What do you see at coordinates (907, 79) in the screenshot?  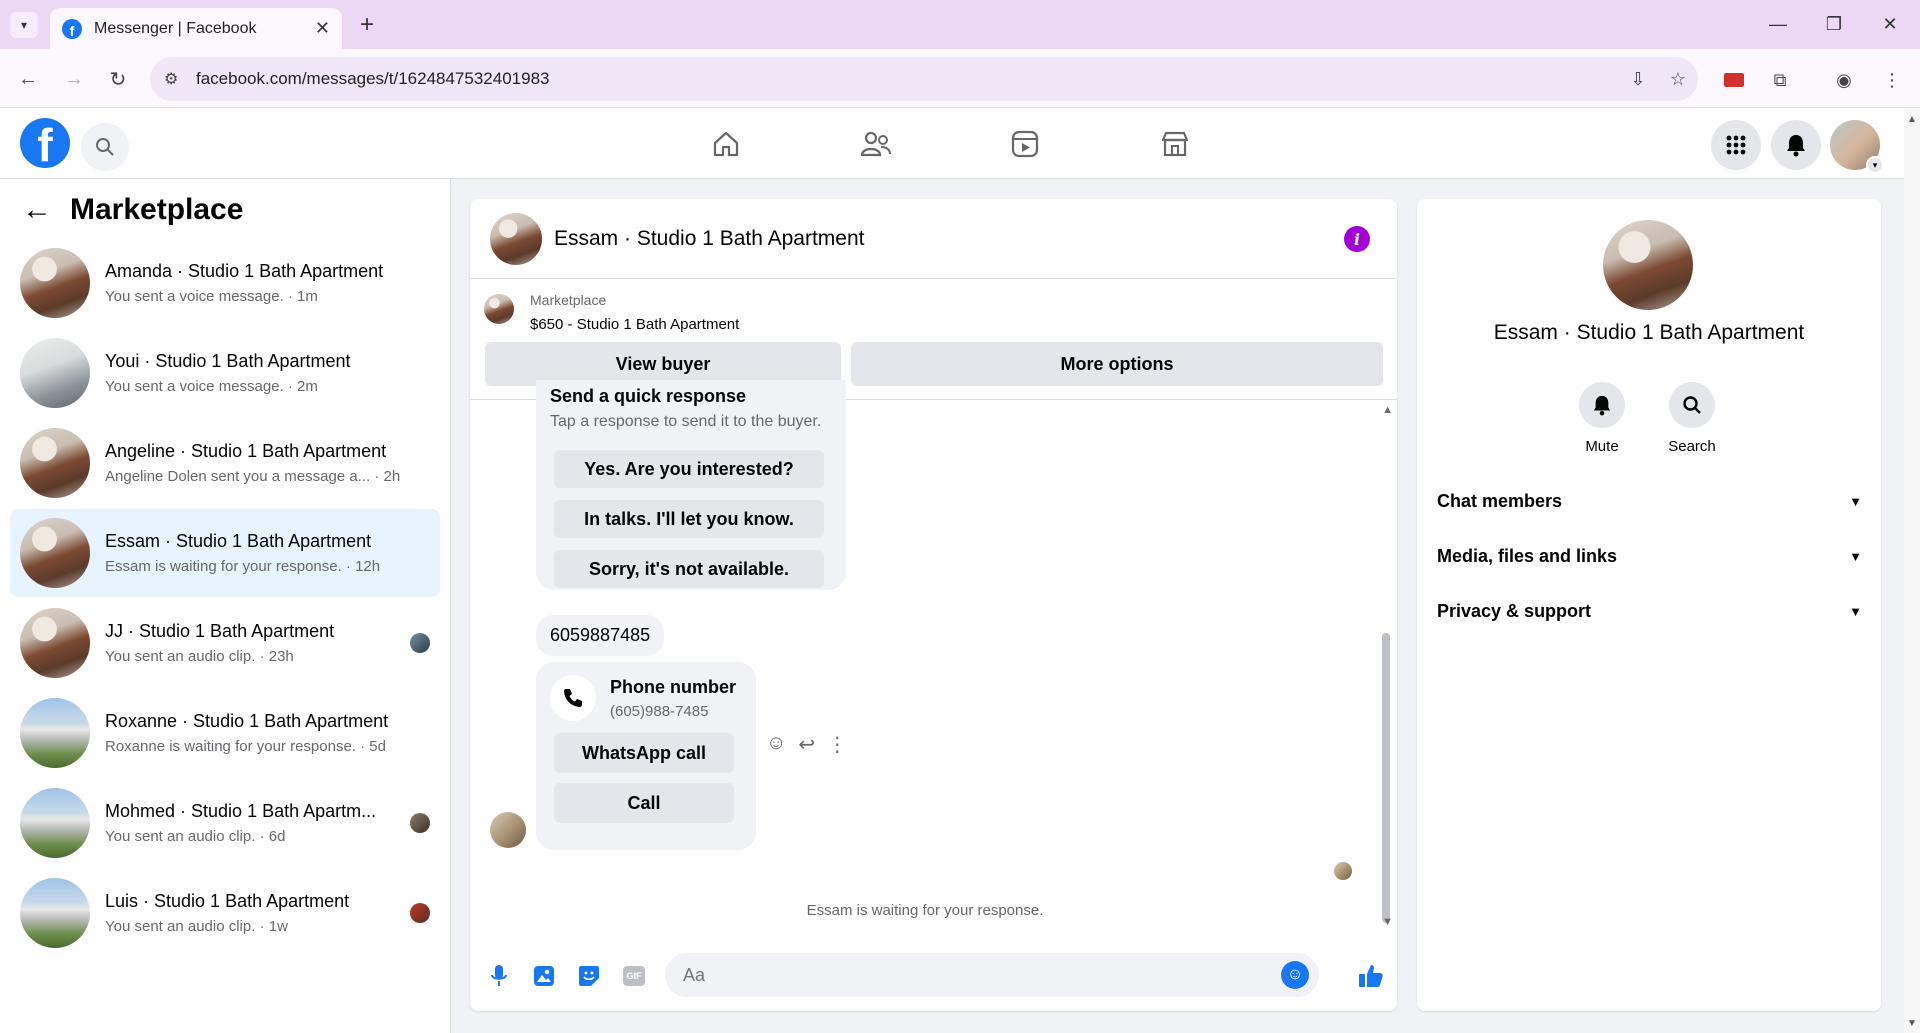 I see `url-text: facebook.com/messages/t/1624847532401983` at bounding box center [907, 79].